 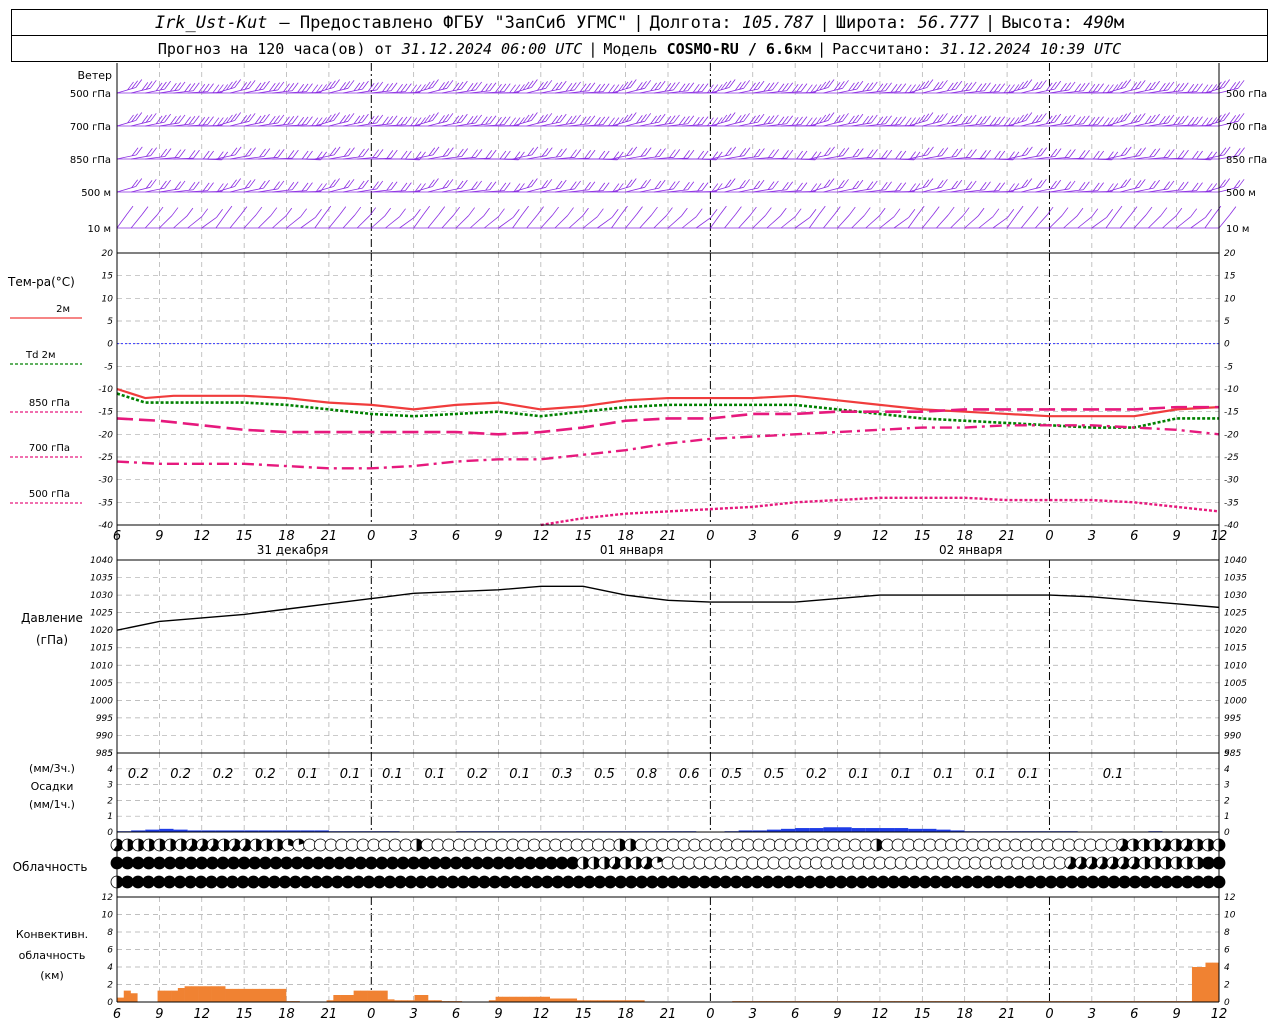 What do you see at coordinates (101, 701) in the screenshot?
I see `y-tick-left: 1000` at bounding box center [101, 701].